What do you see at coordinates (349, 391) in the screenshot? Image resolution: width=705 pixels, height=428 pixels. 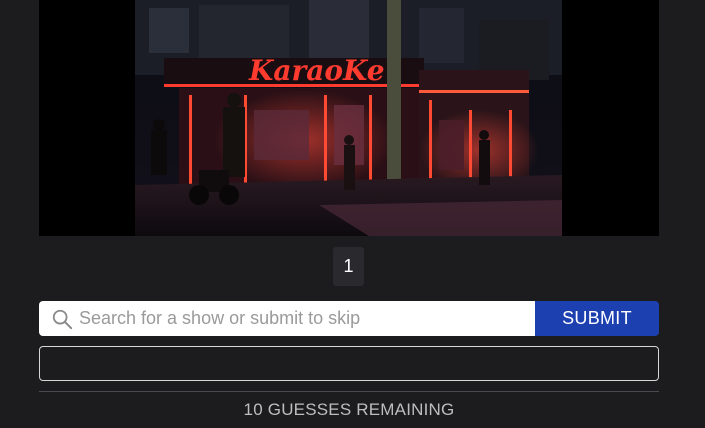 I see `divider` at bounding box center [349, 391].